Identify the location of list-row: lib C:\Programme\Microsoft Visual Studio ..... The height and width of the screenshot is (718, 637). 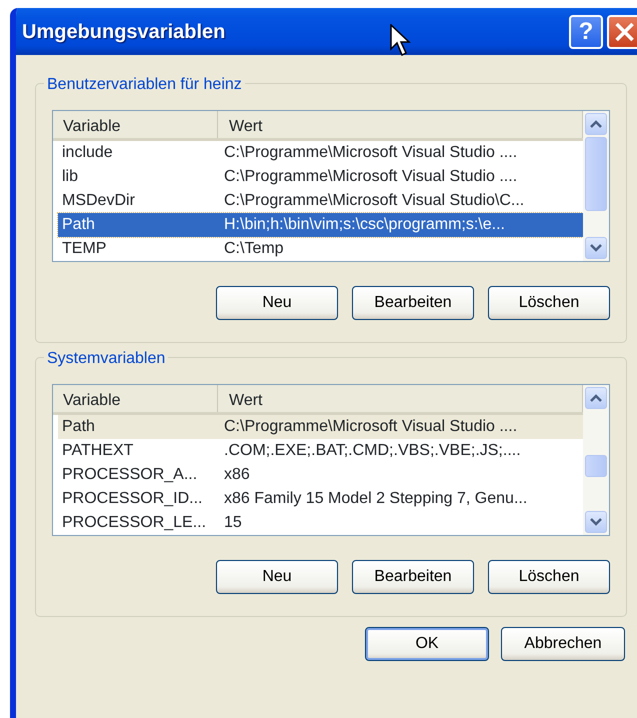
(320, 177).